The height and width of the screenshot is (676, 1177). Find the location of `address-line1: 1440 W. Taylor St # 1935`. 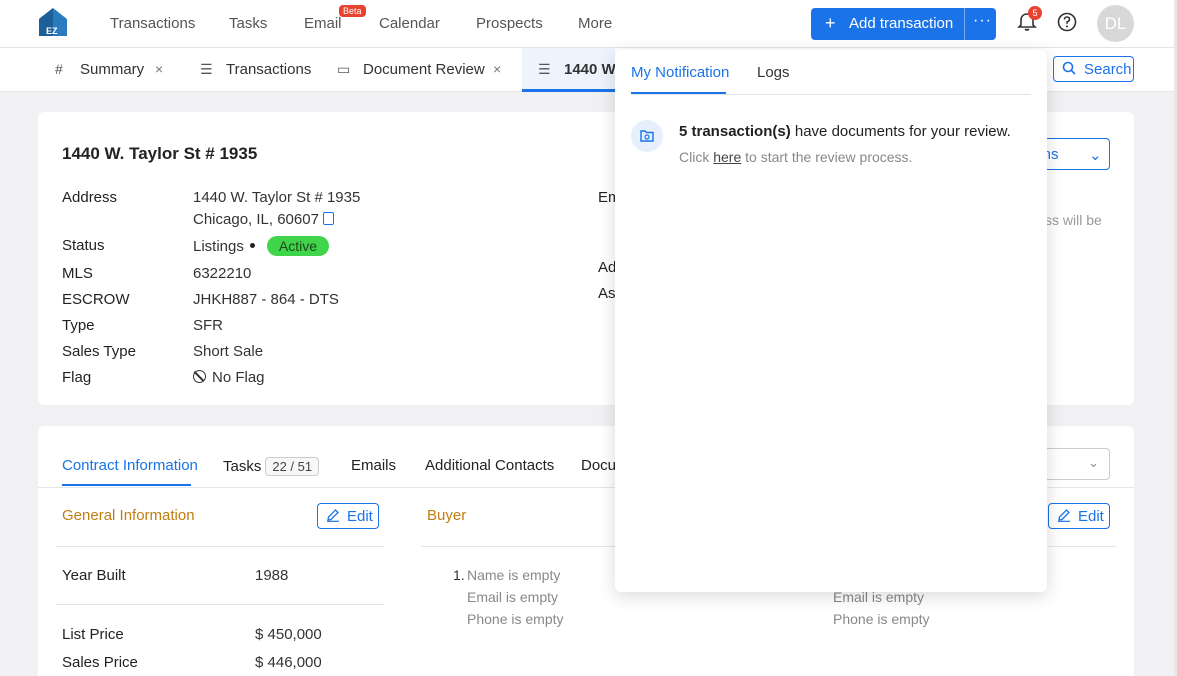

address-line1: 1440 W. Taylor St # 1935 is located at coordinates (277, 197).